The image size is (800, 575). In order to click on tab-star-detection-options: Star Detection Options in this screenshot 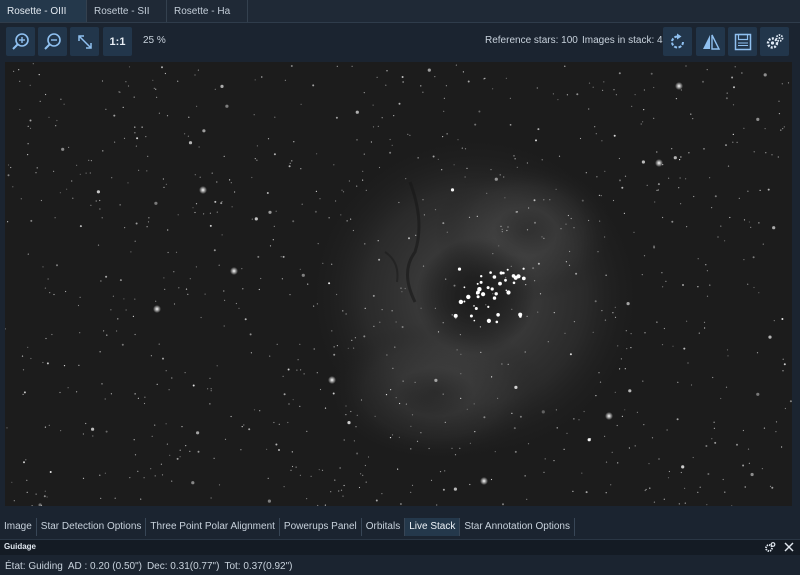, I will do `click(92, 527)`.